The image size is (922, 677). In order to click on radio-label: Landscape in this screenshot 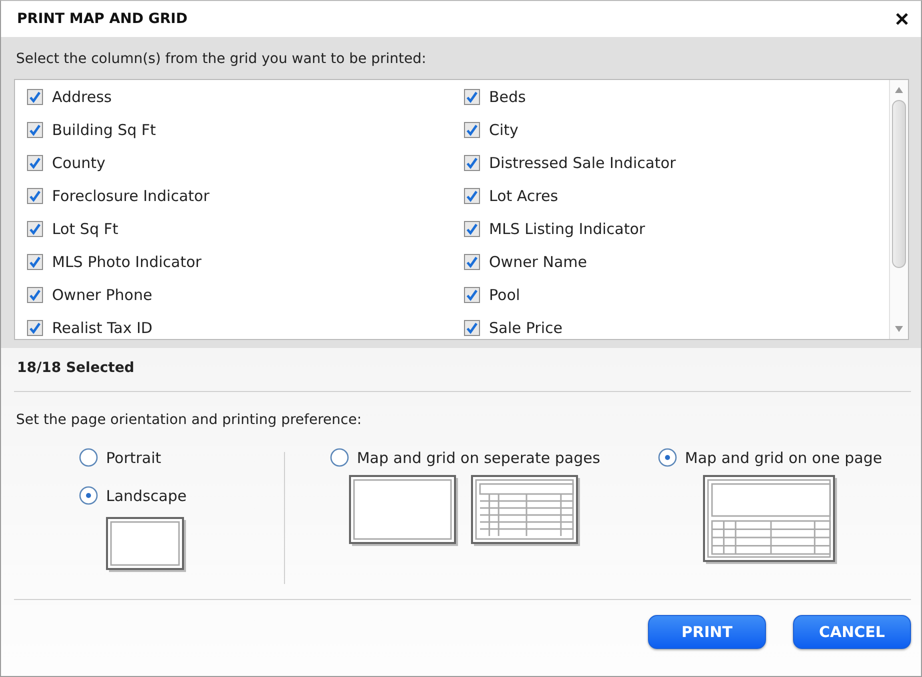, I will do `click(146, 495)`.